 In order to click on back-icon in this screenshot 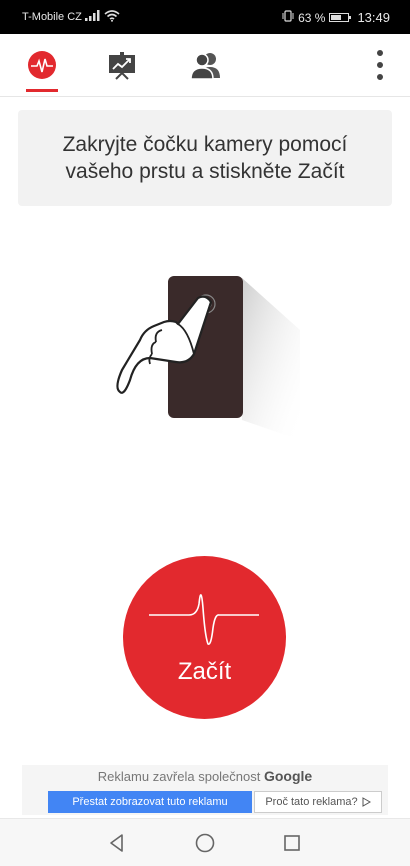, I will do `click(117, 843)`.